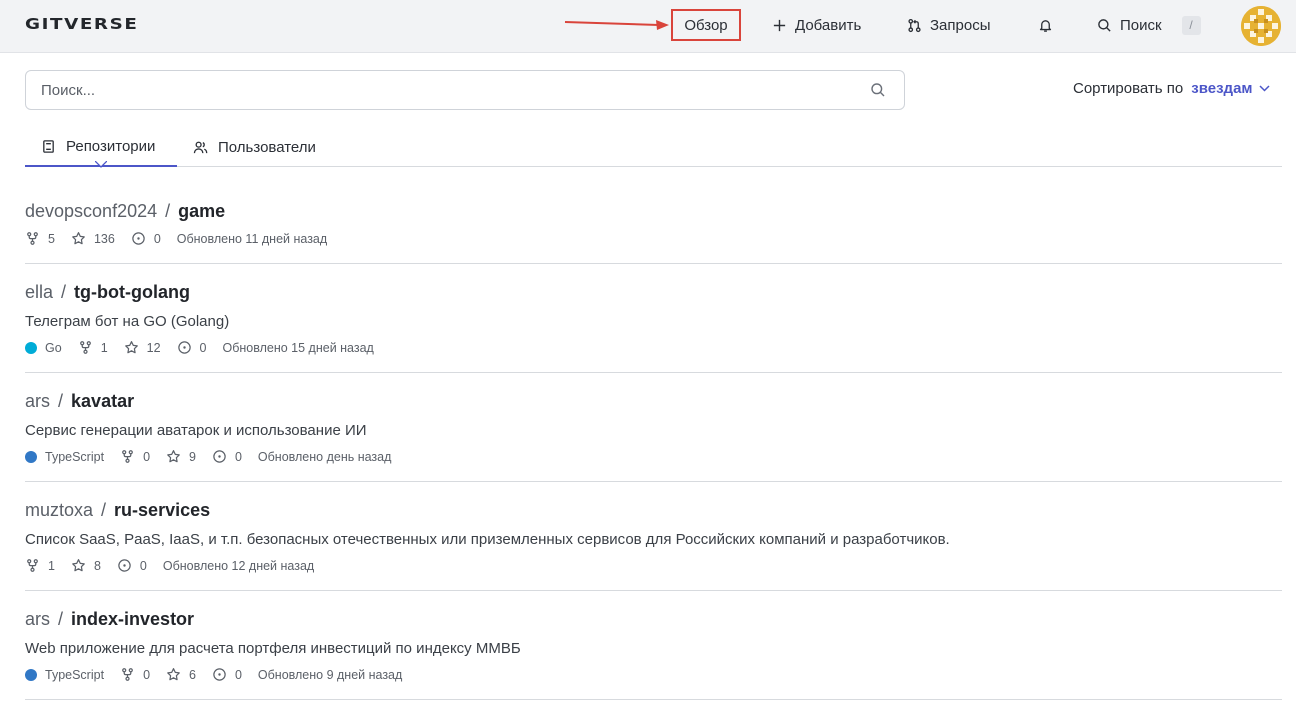  I want to click on user-avatar, so click(1261, 26).